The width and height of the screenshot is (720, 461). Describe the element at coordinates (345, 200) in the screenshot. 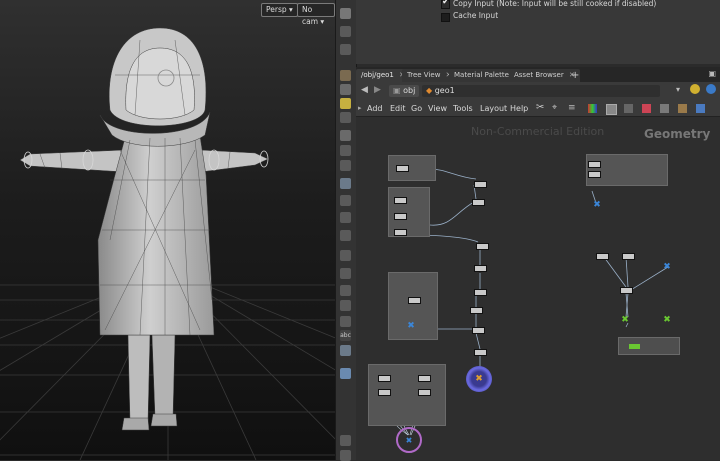

I see `brush-icon` at that location.